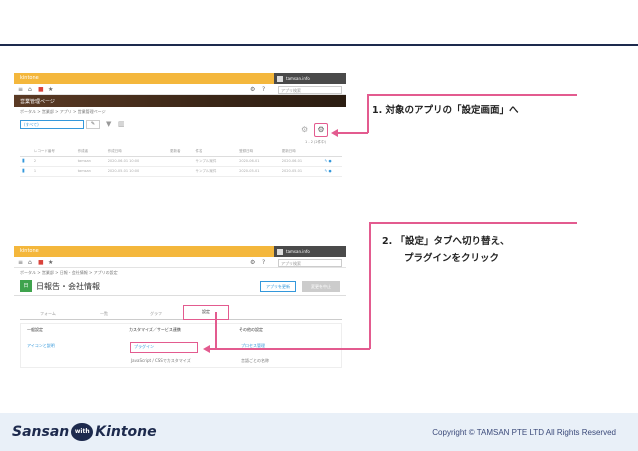 This screenshot has height=451, width=638. I want to click on app-title: 日報告・会社情報, so click(68, 286).